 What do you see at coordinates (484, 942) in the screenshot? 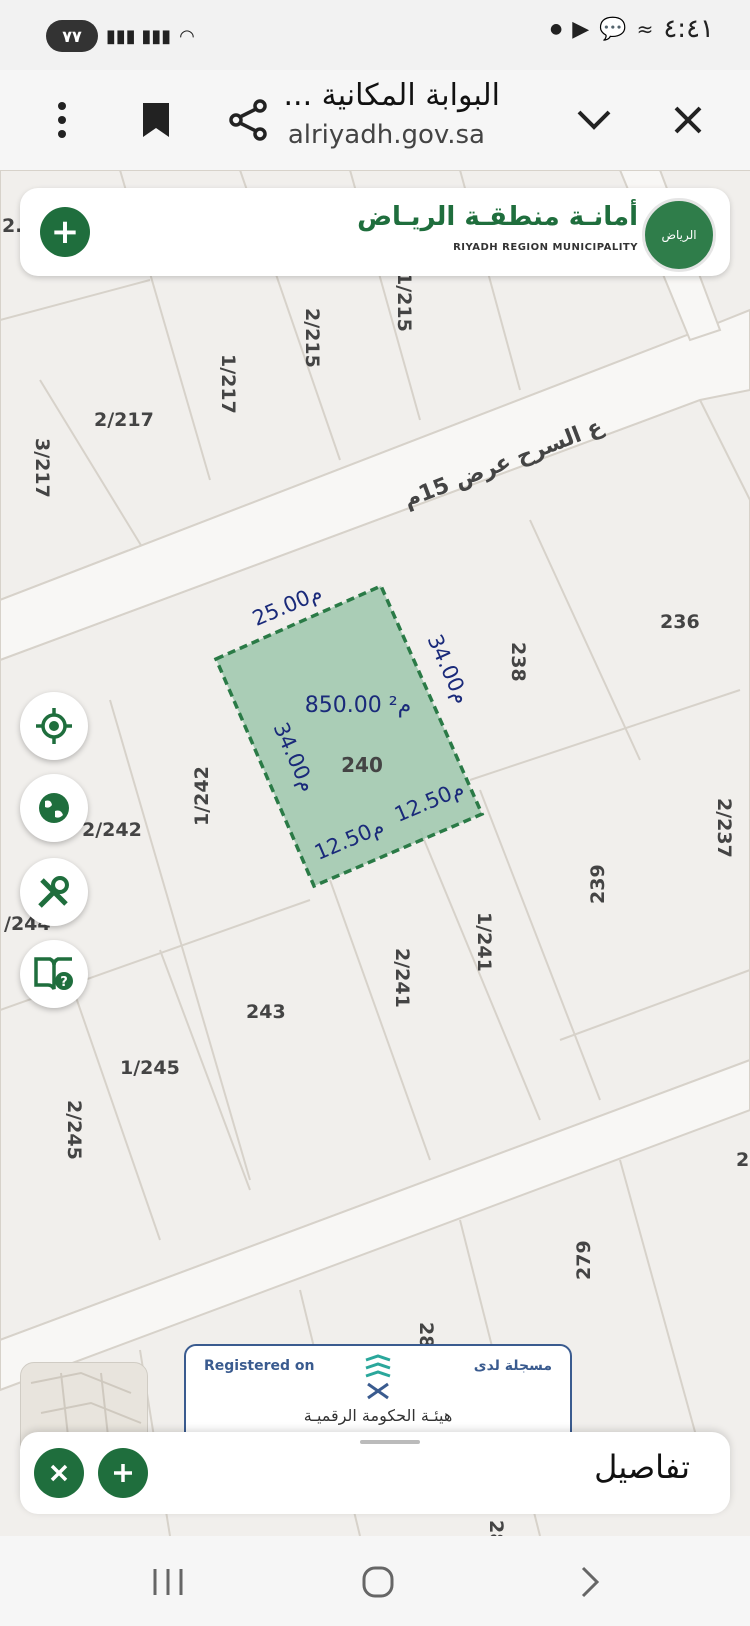
I see `parcel-label: 1/241` at bounding box center [484, 942].